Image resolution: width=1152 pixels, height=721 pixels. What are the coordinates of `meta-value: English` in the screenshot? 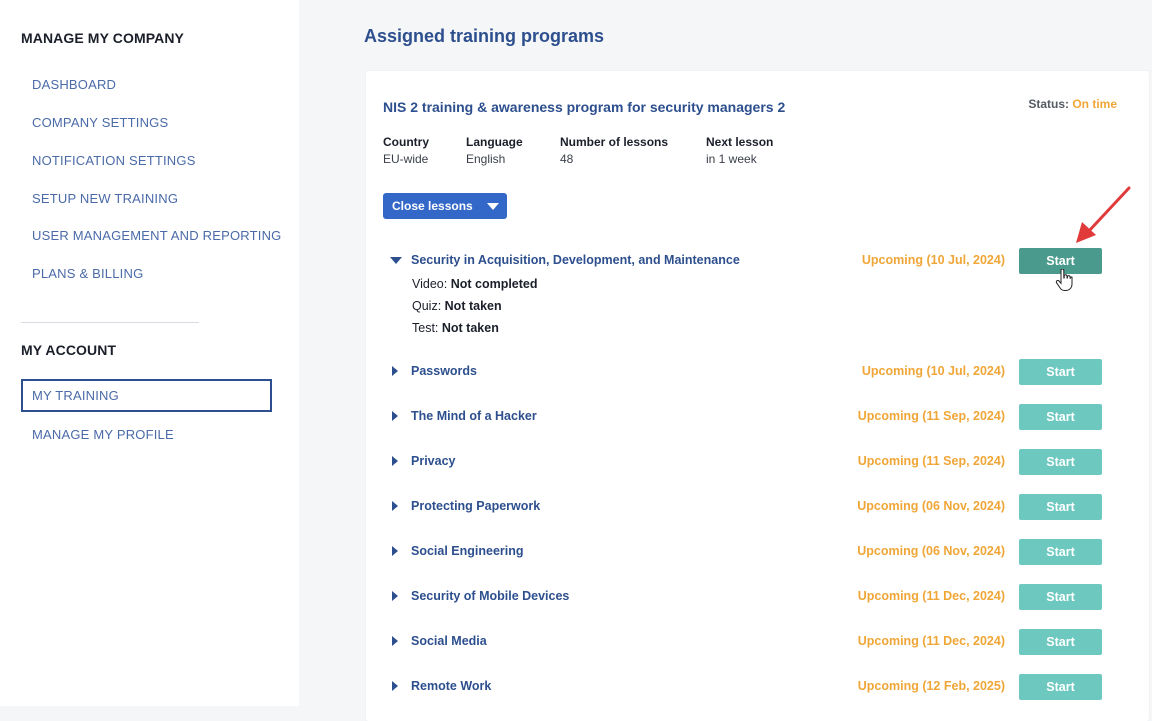 It's located at (486, 159).